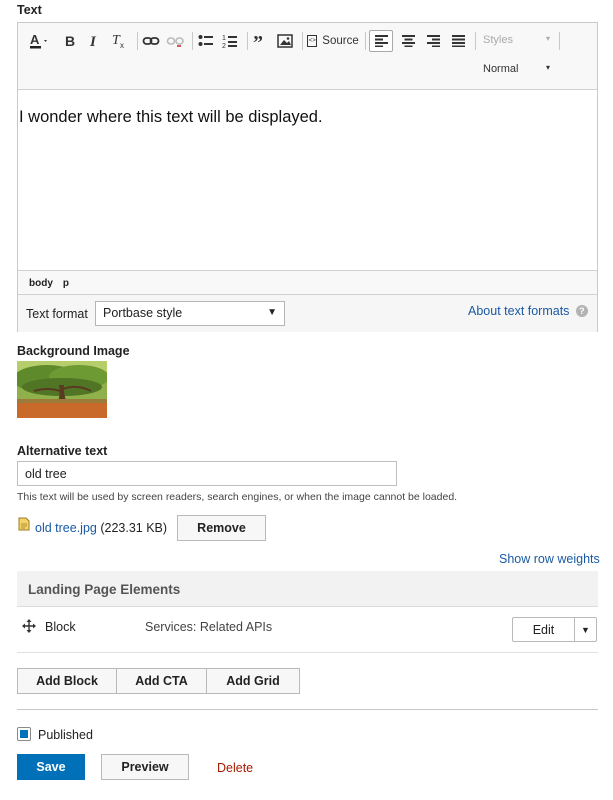  I want to click on edit-dropdown-toggle: ▼, so click(585, 629).